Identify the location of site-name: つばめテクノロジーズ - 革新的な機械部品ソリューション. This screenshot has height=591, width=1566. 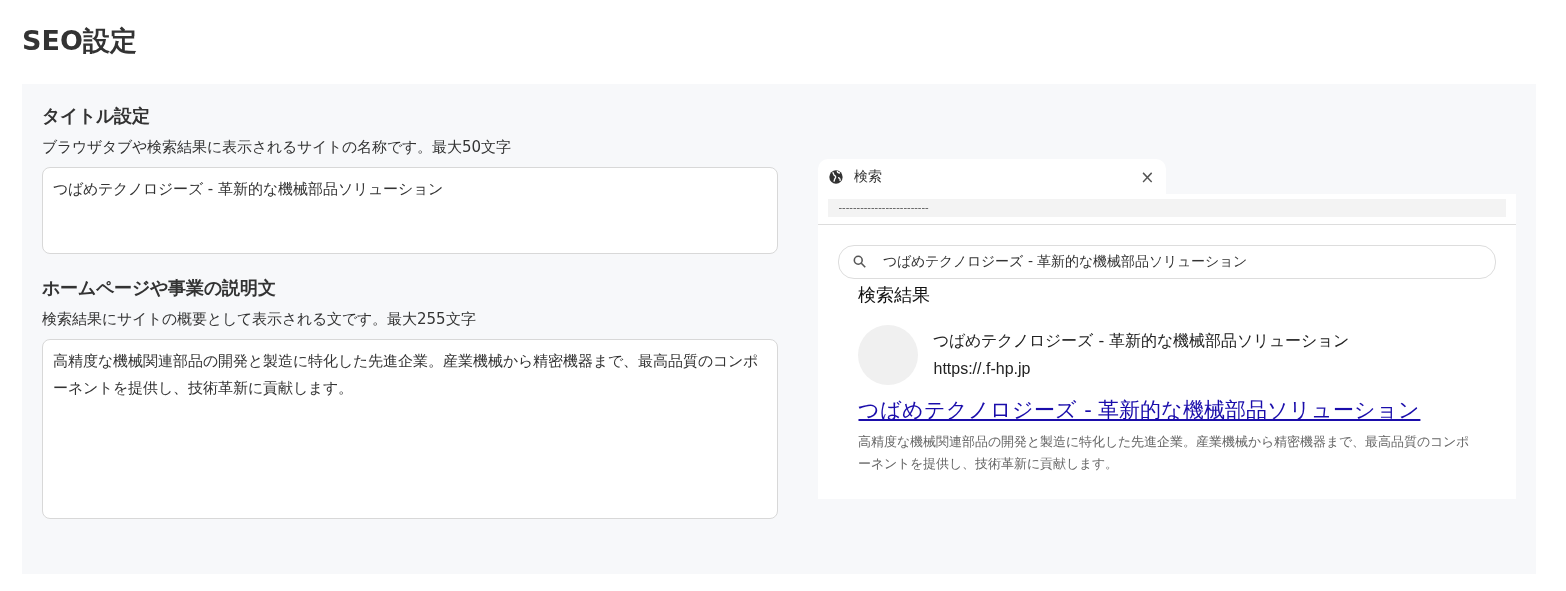
(1141, 341).